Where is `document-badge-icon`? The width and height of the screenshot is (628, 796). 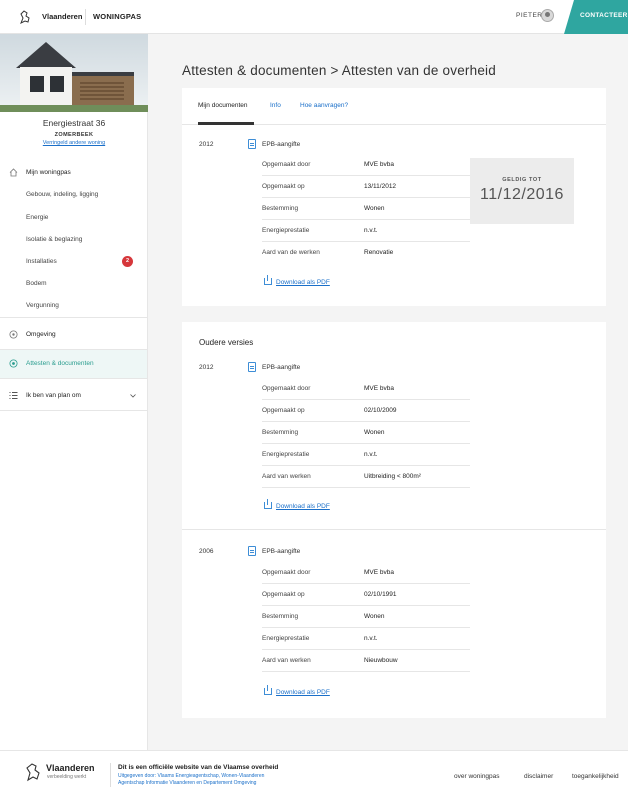
document-badge-icon is located at coordinates (13, 363).